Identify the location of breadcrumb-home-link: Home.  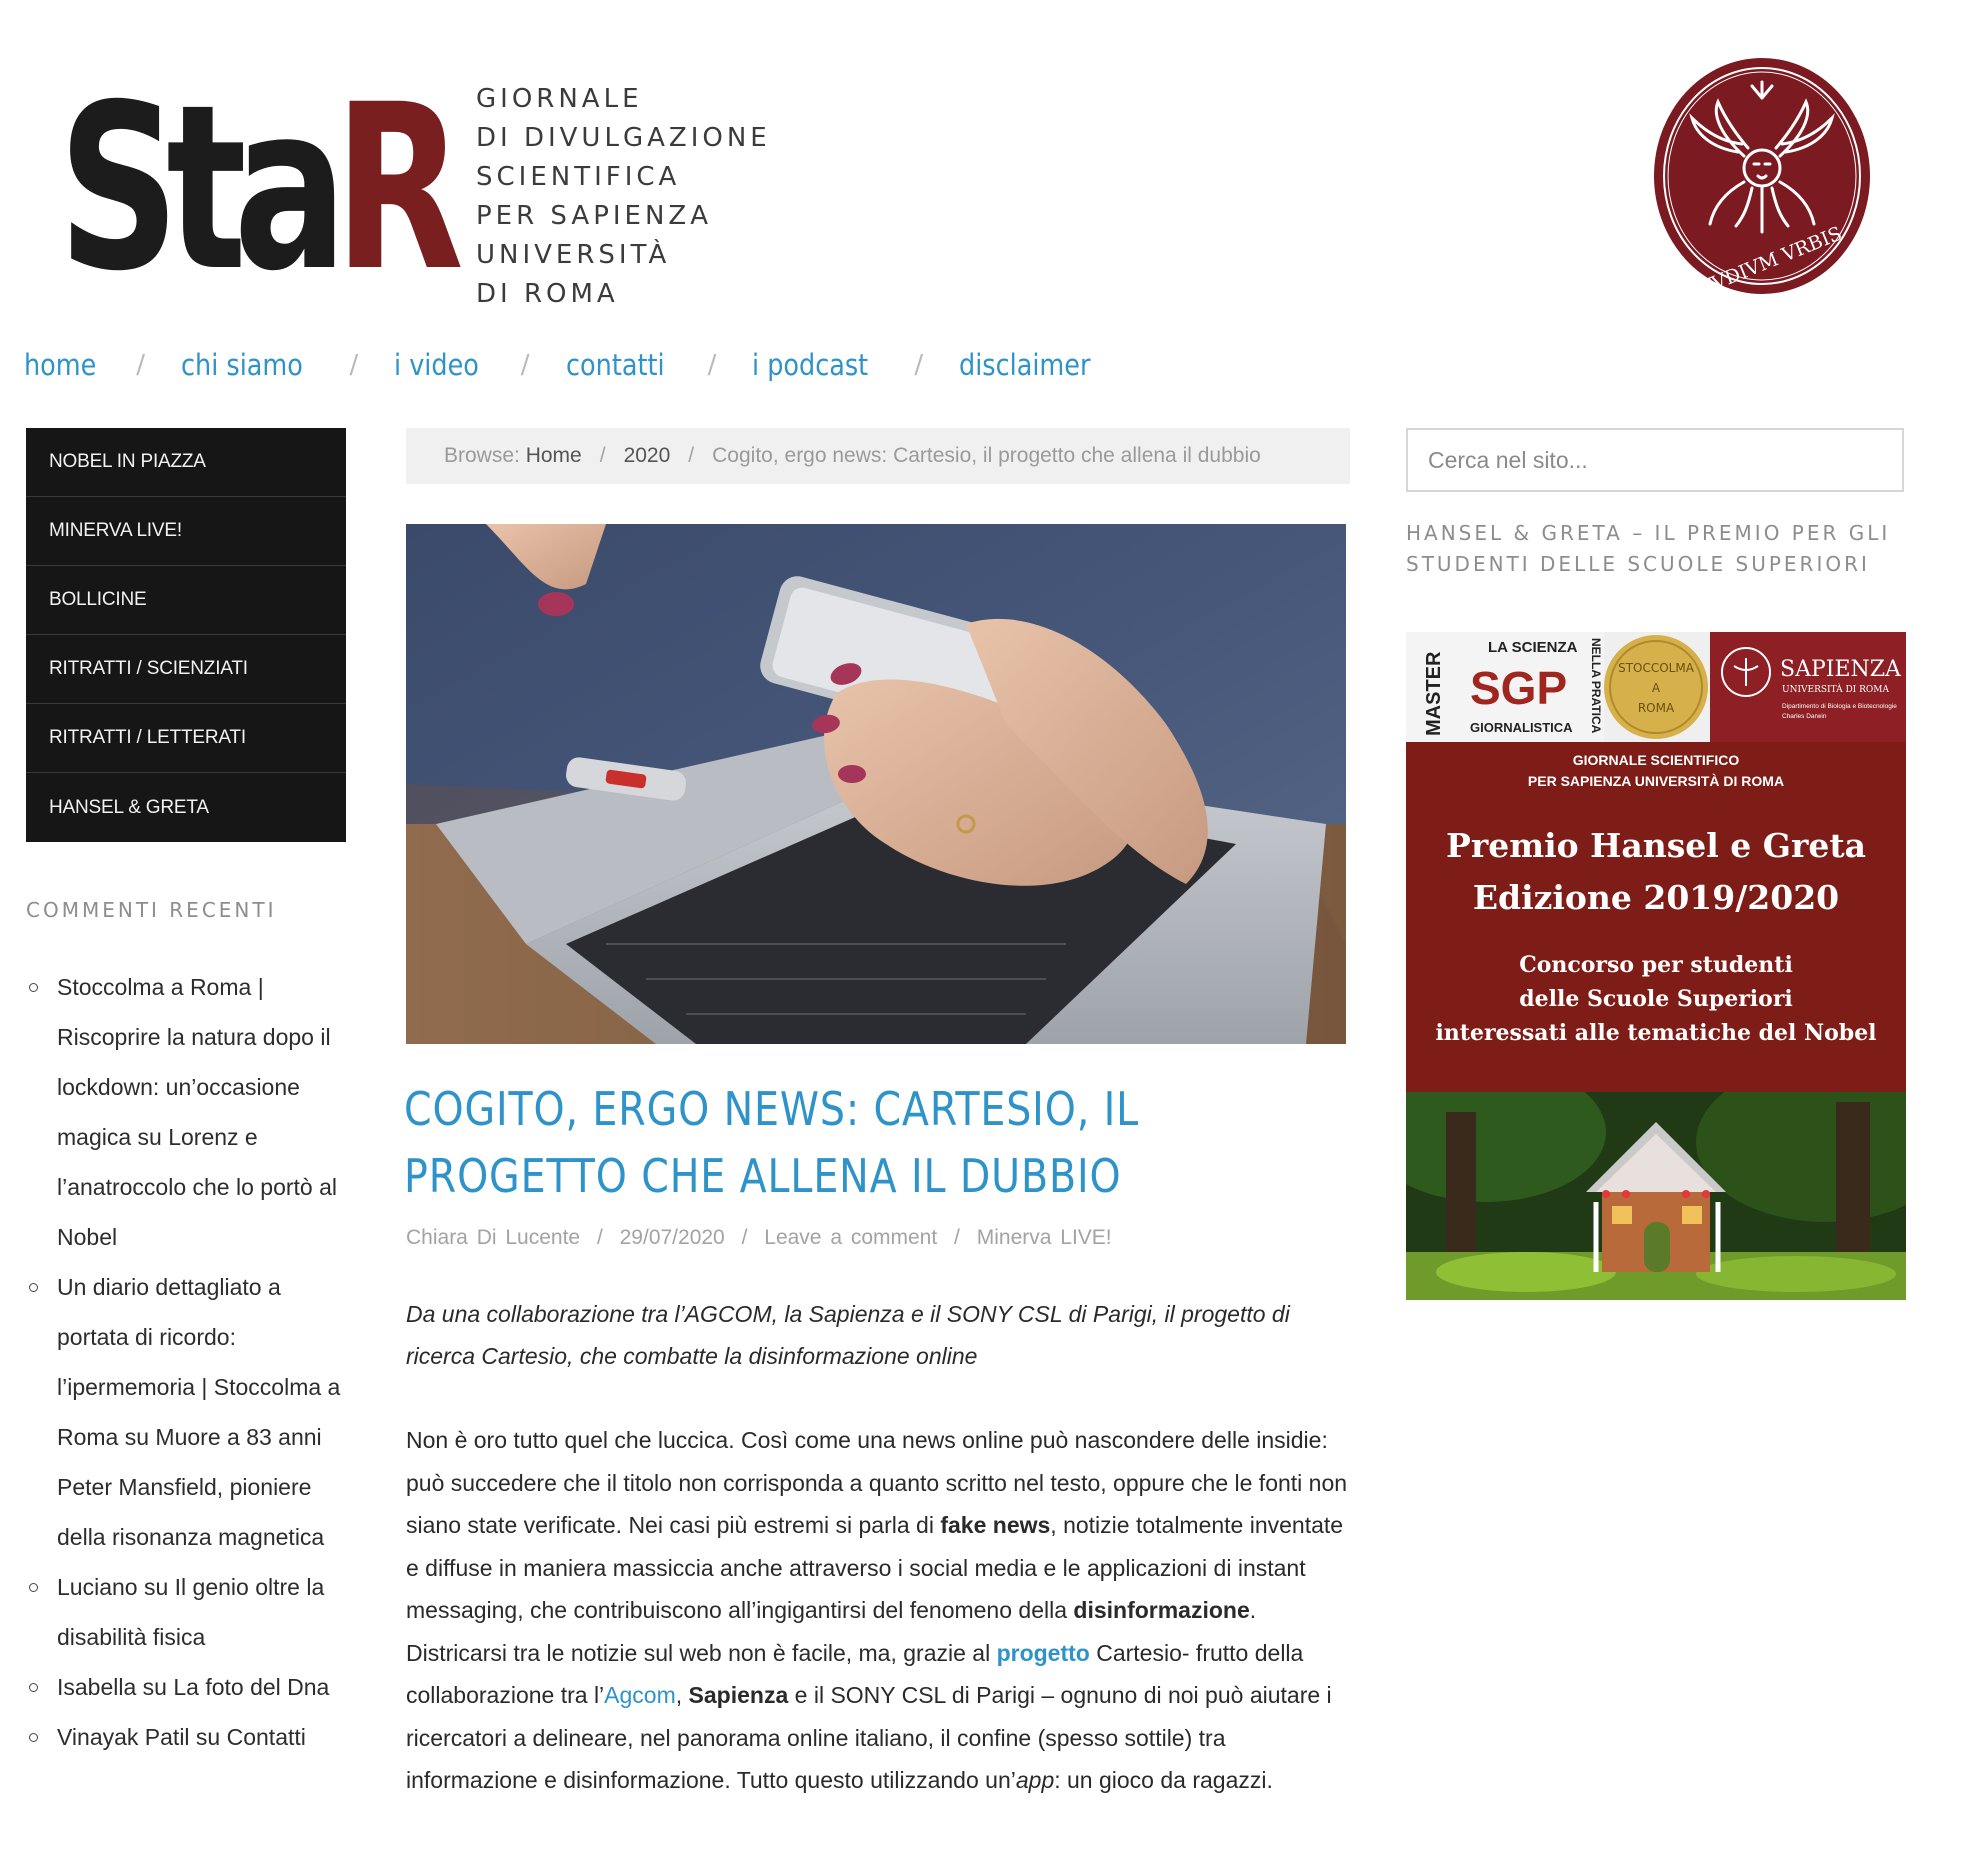
(554, 456).